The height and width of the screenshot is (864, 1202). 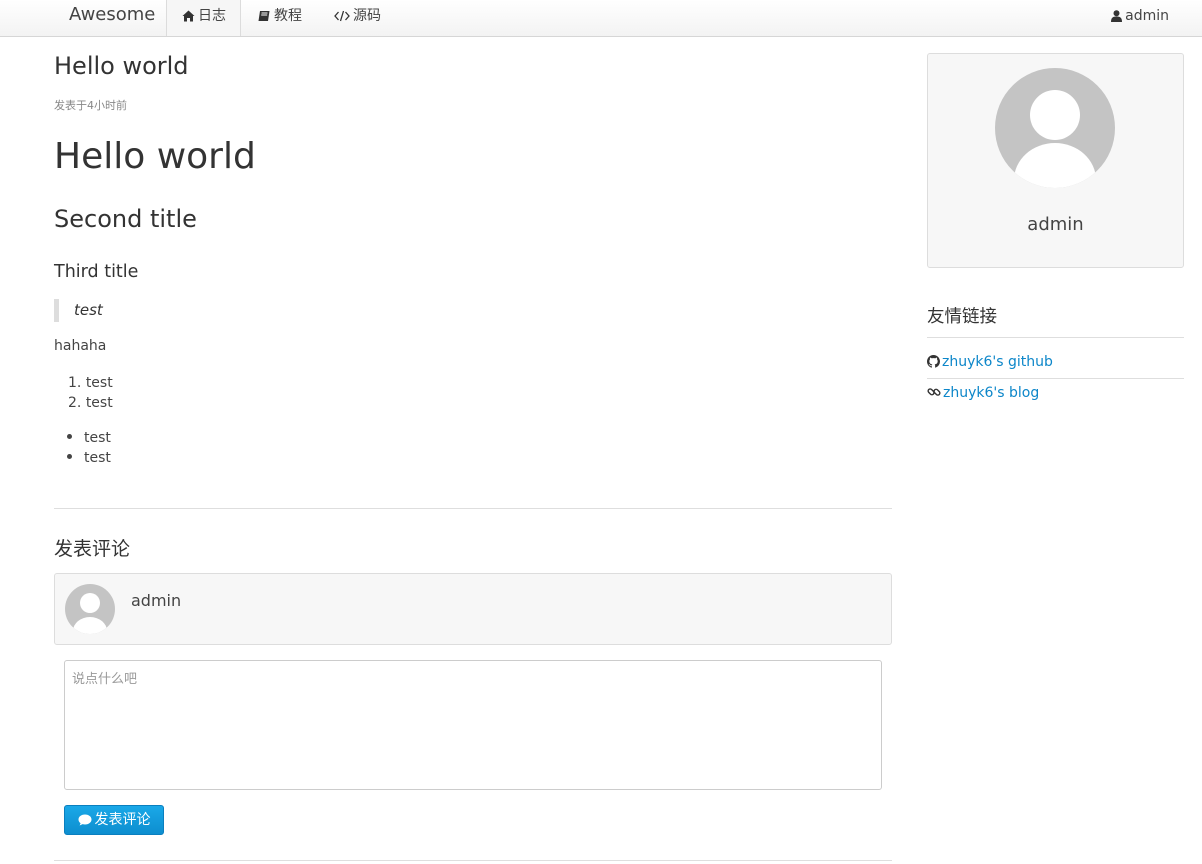 What do you see at coordinates (933, 361) in the screenshot?
I see `github-icon` at bounding box center [933, 361].